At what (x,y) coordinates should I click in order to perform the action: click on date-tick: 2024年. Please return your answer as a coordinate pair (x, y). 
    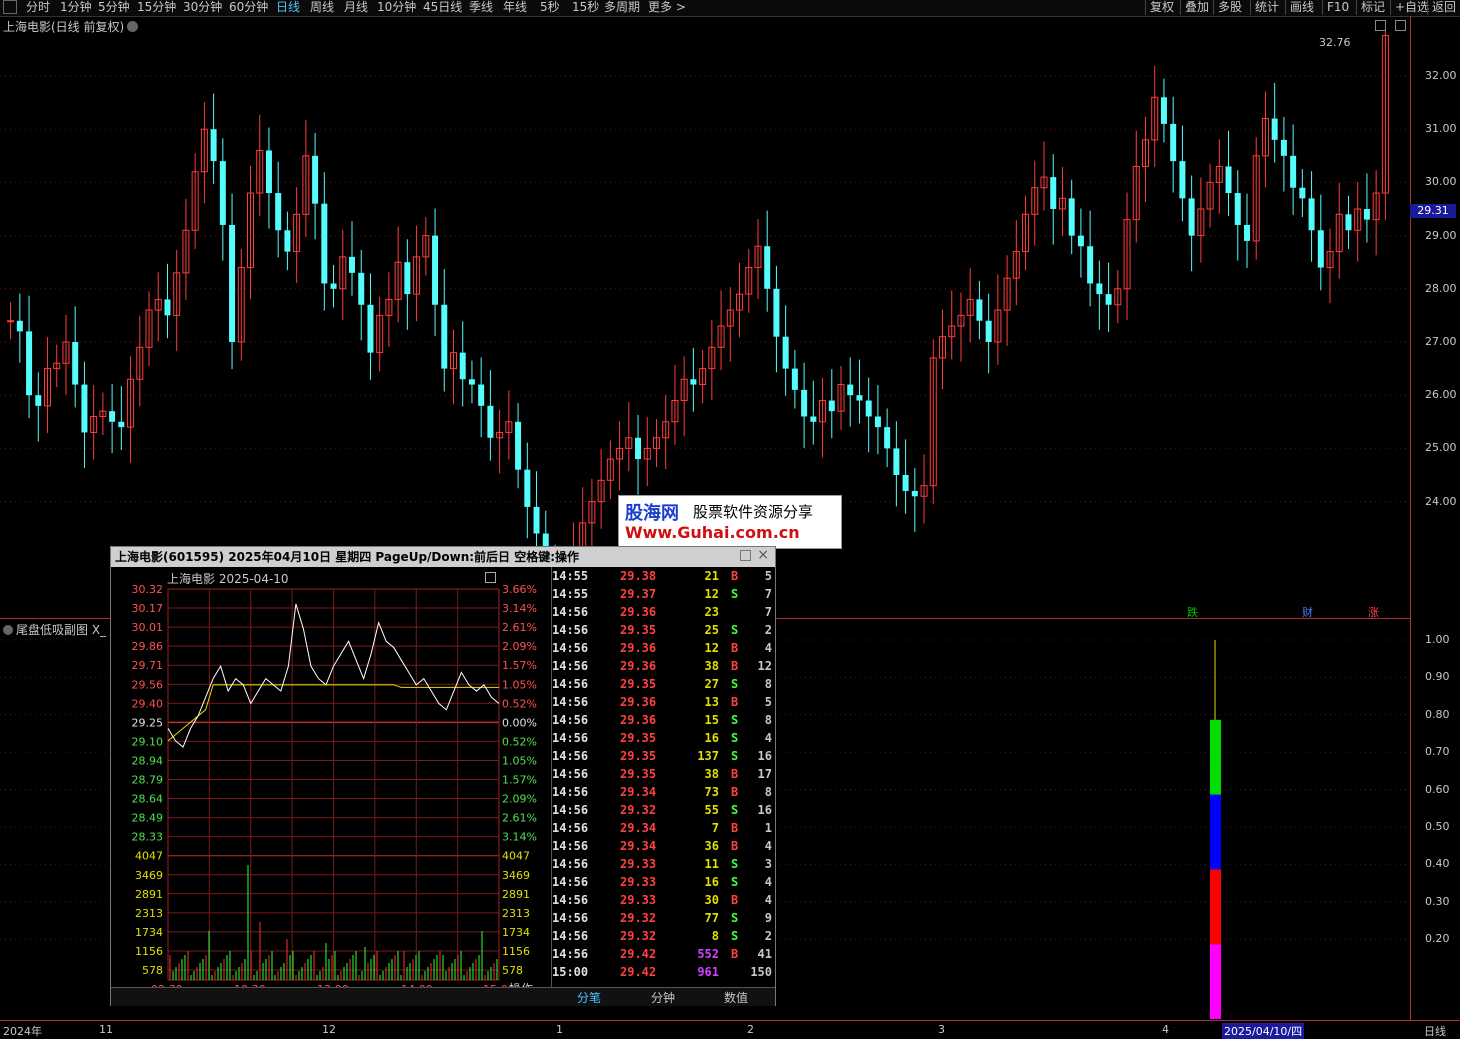
    Looking at the image, I should click on (22, 1031).